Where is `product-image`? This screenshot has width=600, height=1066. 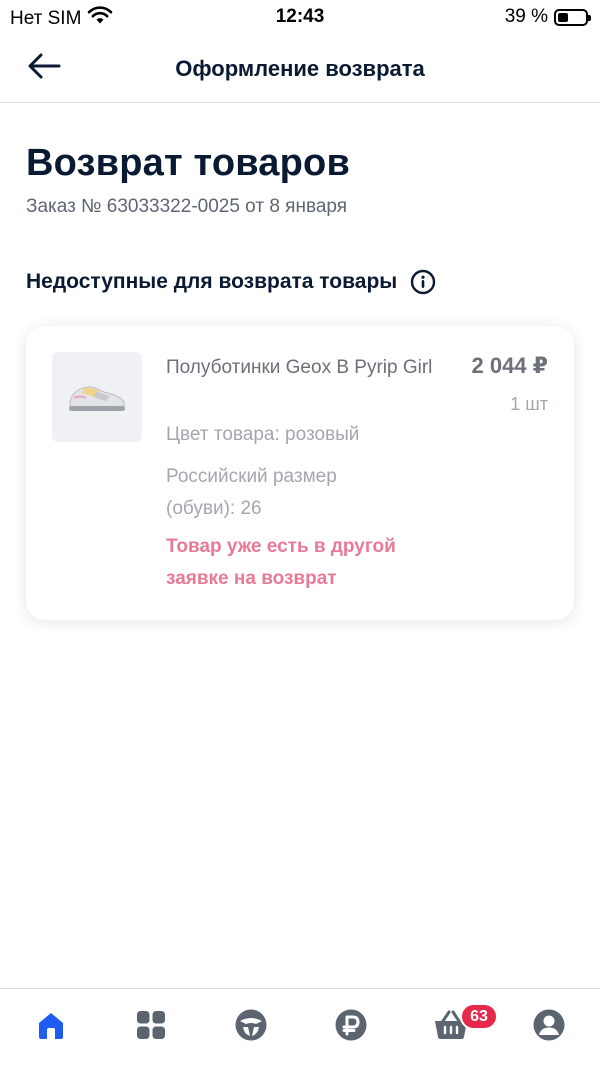 product-image is located at coordinates (97, 397).